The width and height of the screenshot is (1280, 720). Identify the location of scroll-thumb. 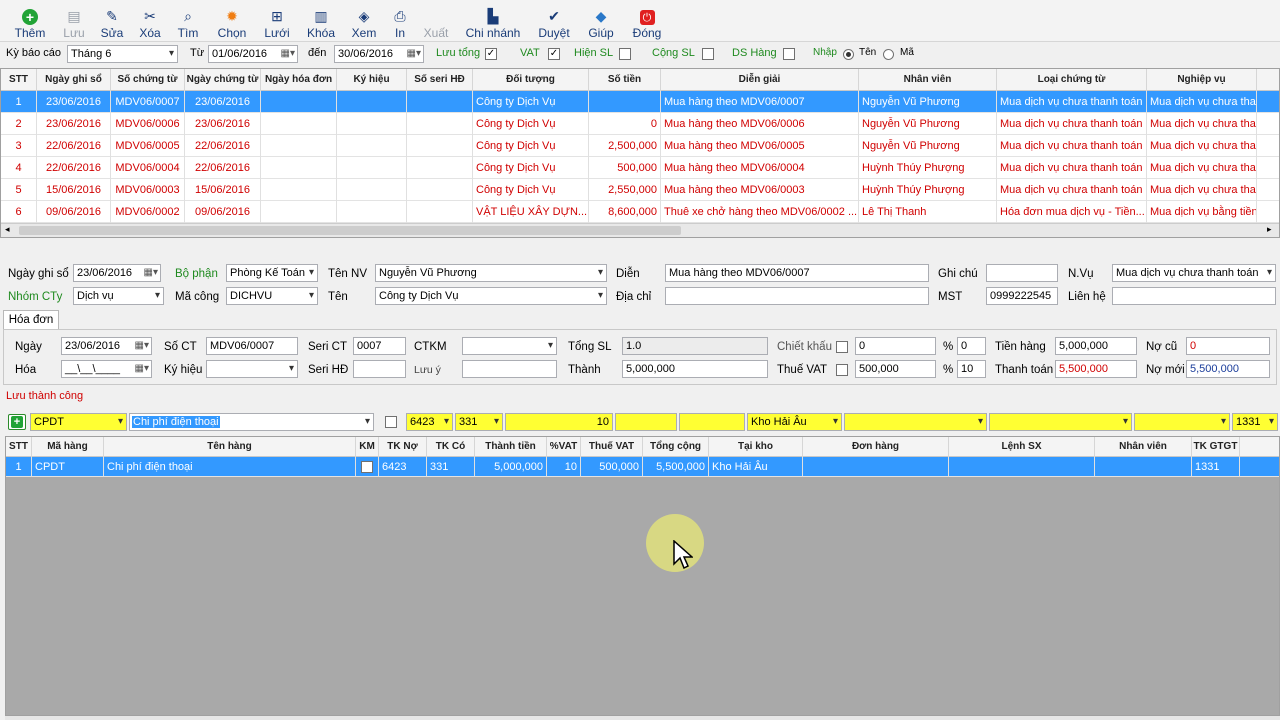
(350, 230).